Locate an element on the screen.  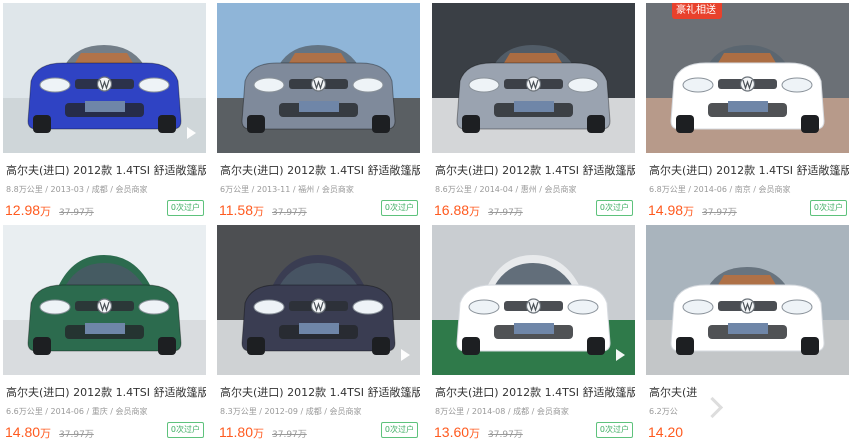
price-value: 14.20 is located at coordinates (666, 432).